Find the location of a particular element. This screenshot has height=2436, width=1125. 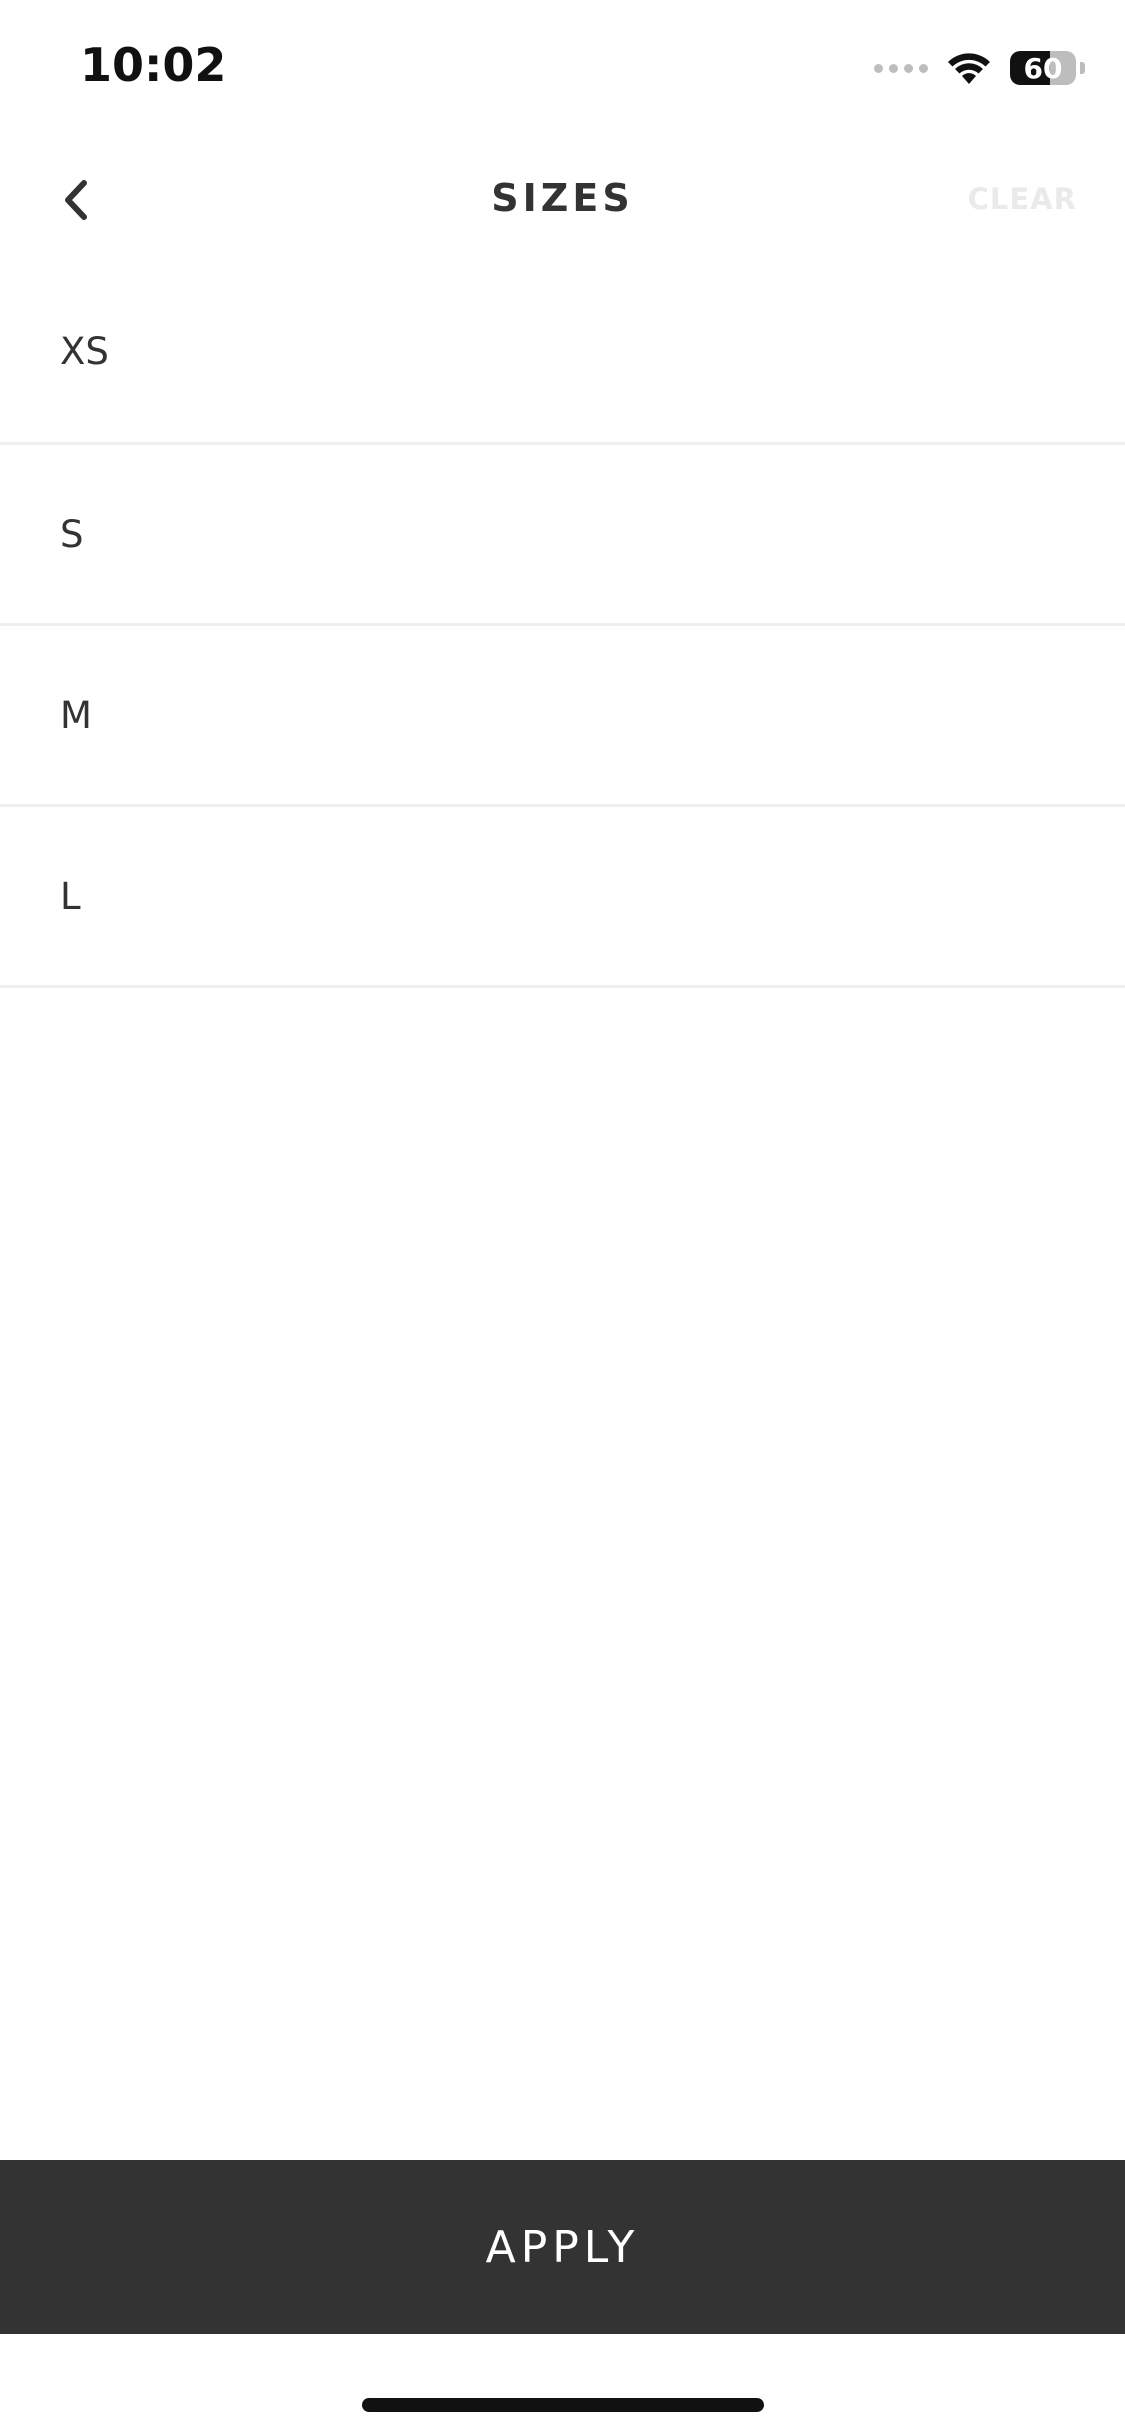

size-option-label: L is located at coordinates (70, 896).